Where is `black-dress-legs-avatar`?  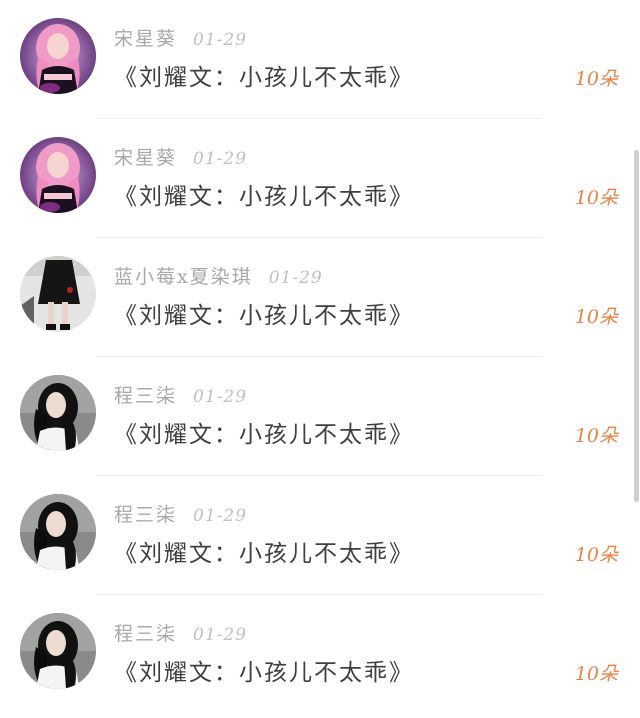
black-dress-legs-avatar is located at coordinates (58, 294).